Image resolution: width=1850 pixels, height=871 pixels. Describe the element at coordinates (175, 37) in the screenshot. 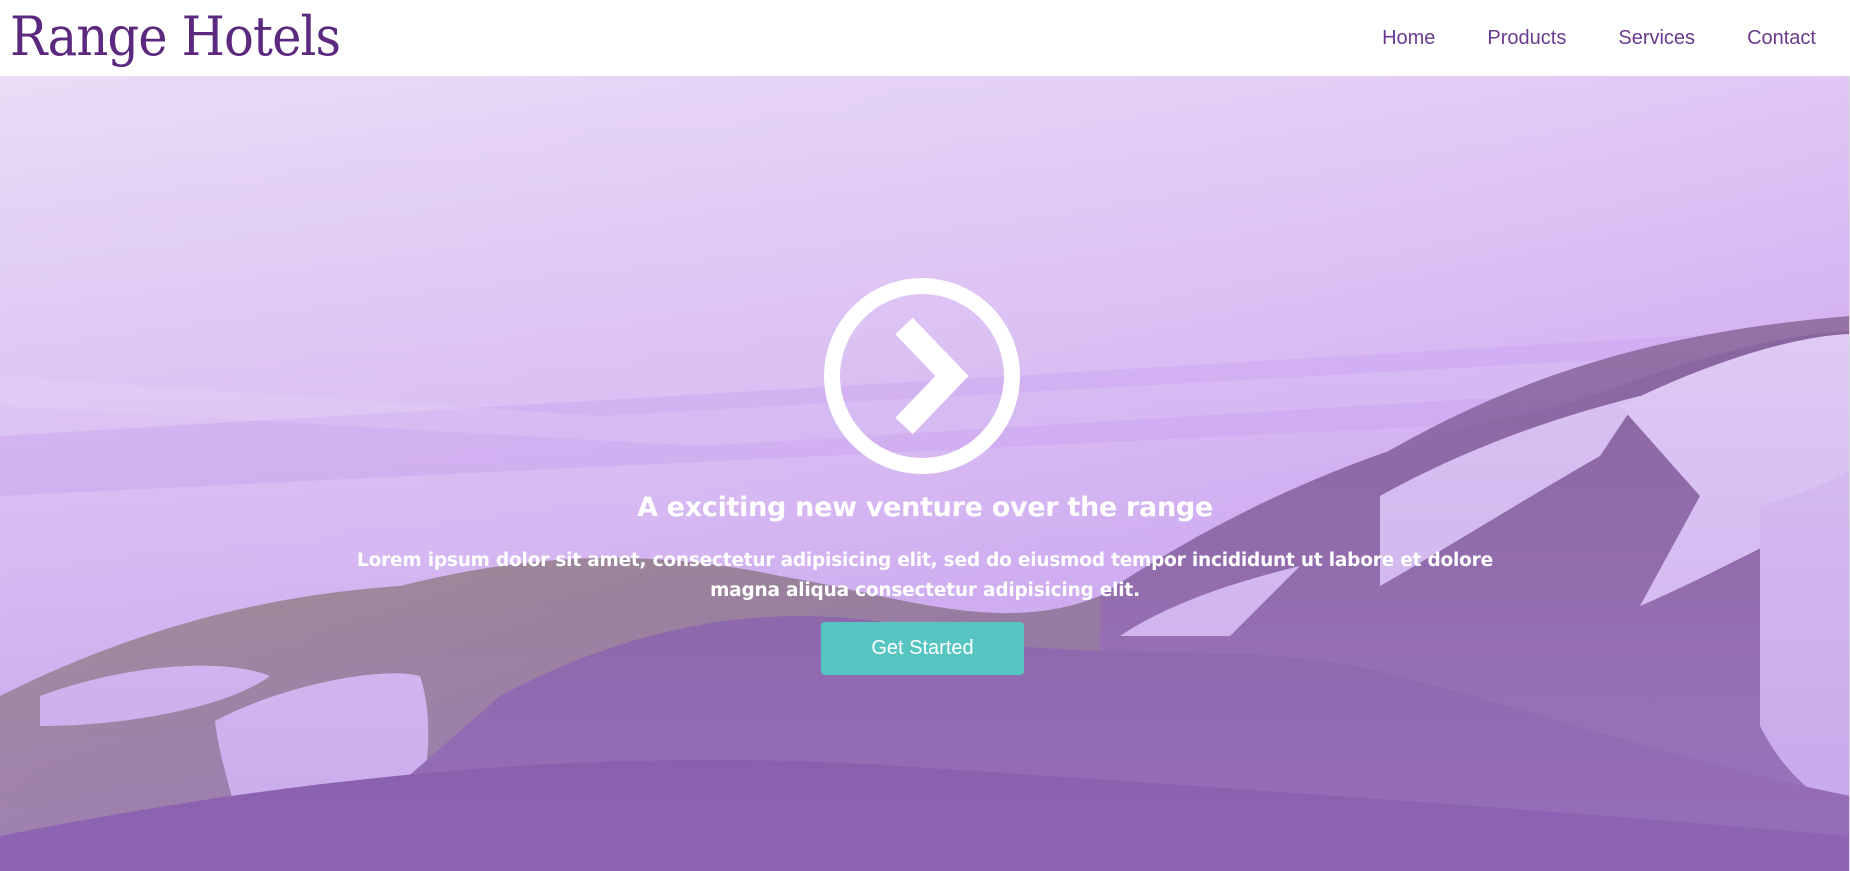

I see `brand-logo: Range Hotels` at that location.